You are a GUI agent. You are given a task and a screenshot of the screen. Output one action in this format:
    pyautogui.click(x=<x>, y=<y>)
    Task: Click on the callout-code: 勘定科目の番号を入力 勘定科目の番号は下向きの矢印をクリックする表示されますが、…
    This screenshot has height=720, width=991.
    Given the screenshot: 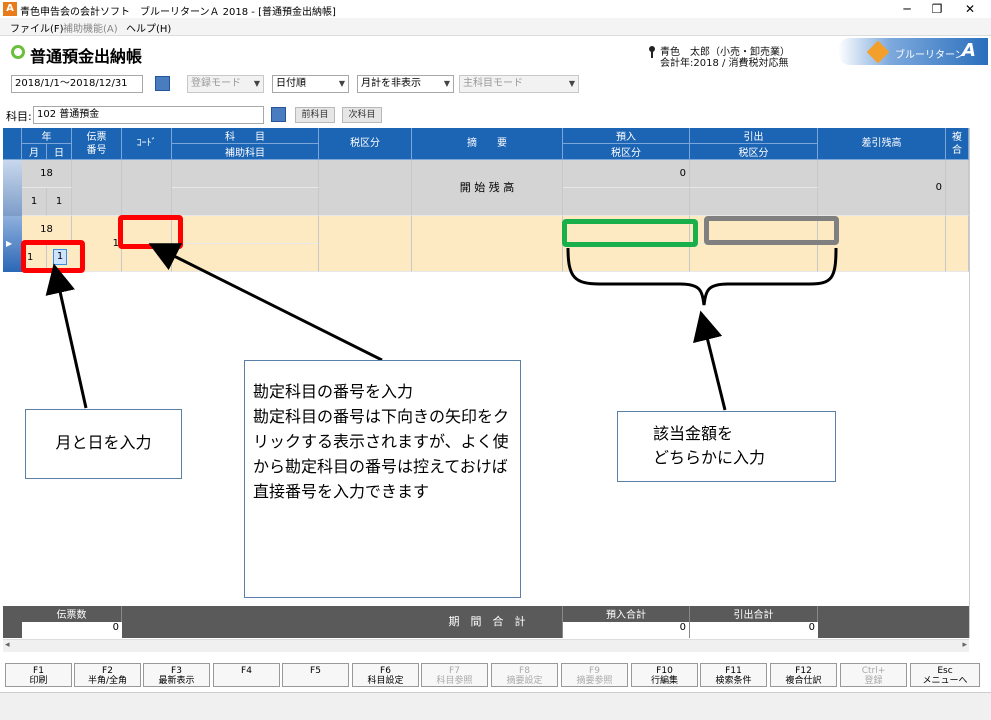 What is the action you would take?
    pyautogui.click(x=382, y=479)
    